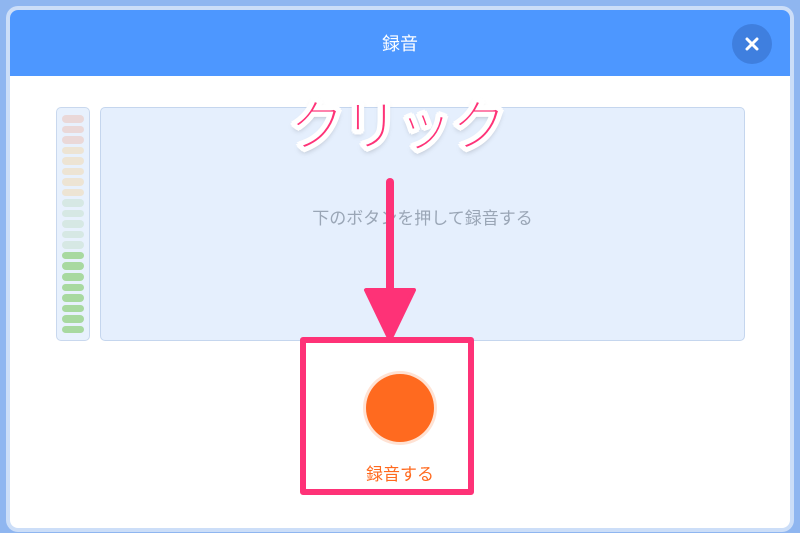 The image size is (800, 533). Describe the element at coordinates (400, 408) in the screenshot. I see `record-circle-icon` at that location.